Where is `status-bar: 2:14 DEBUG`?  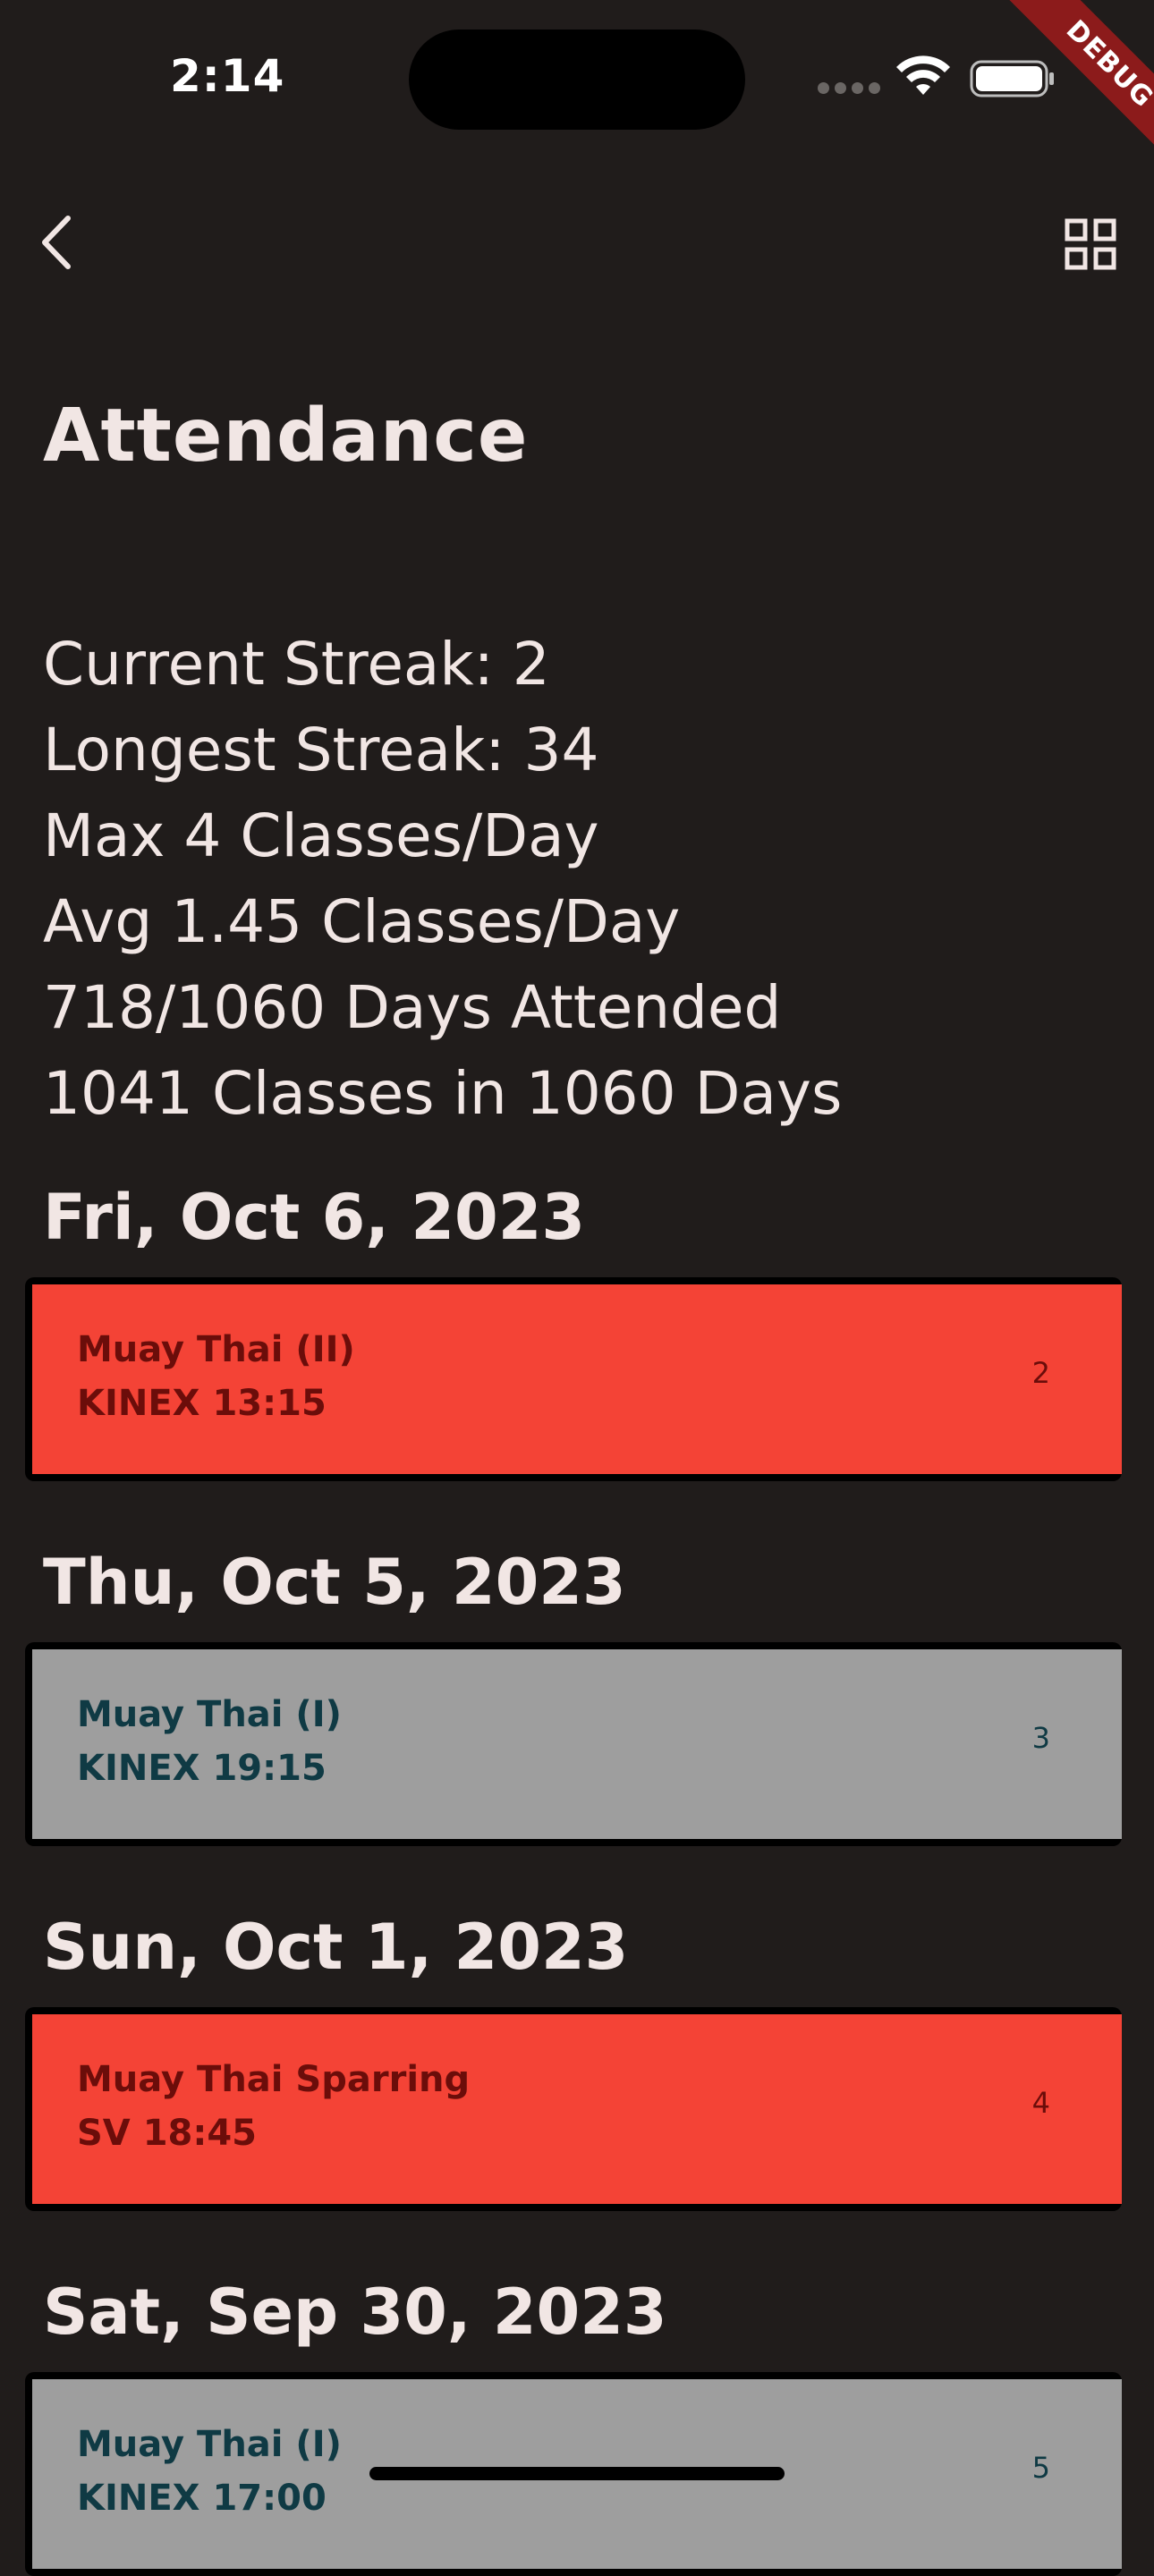 status-bar: 2:14 DEBUG is located at coordinates (577, 80).